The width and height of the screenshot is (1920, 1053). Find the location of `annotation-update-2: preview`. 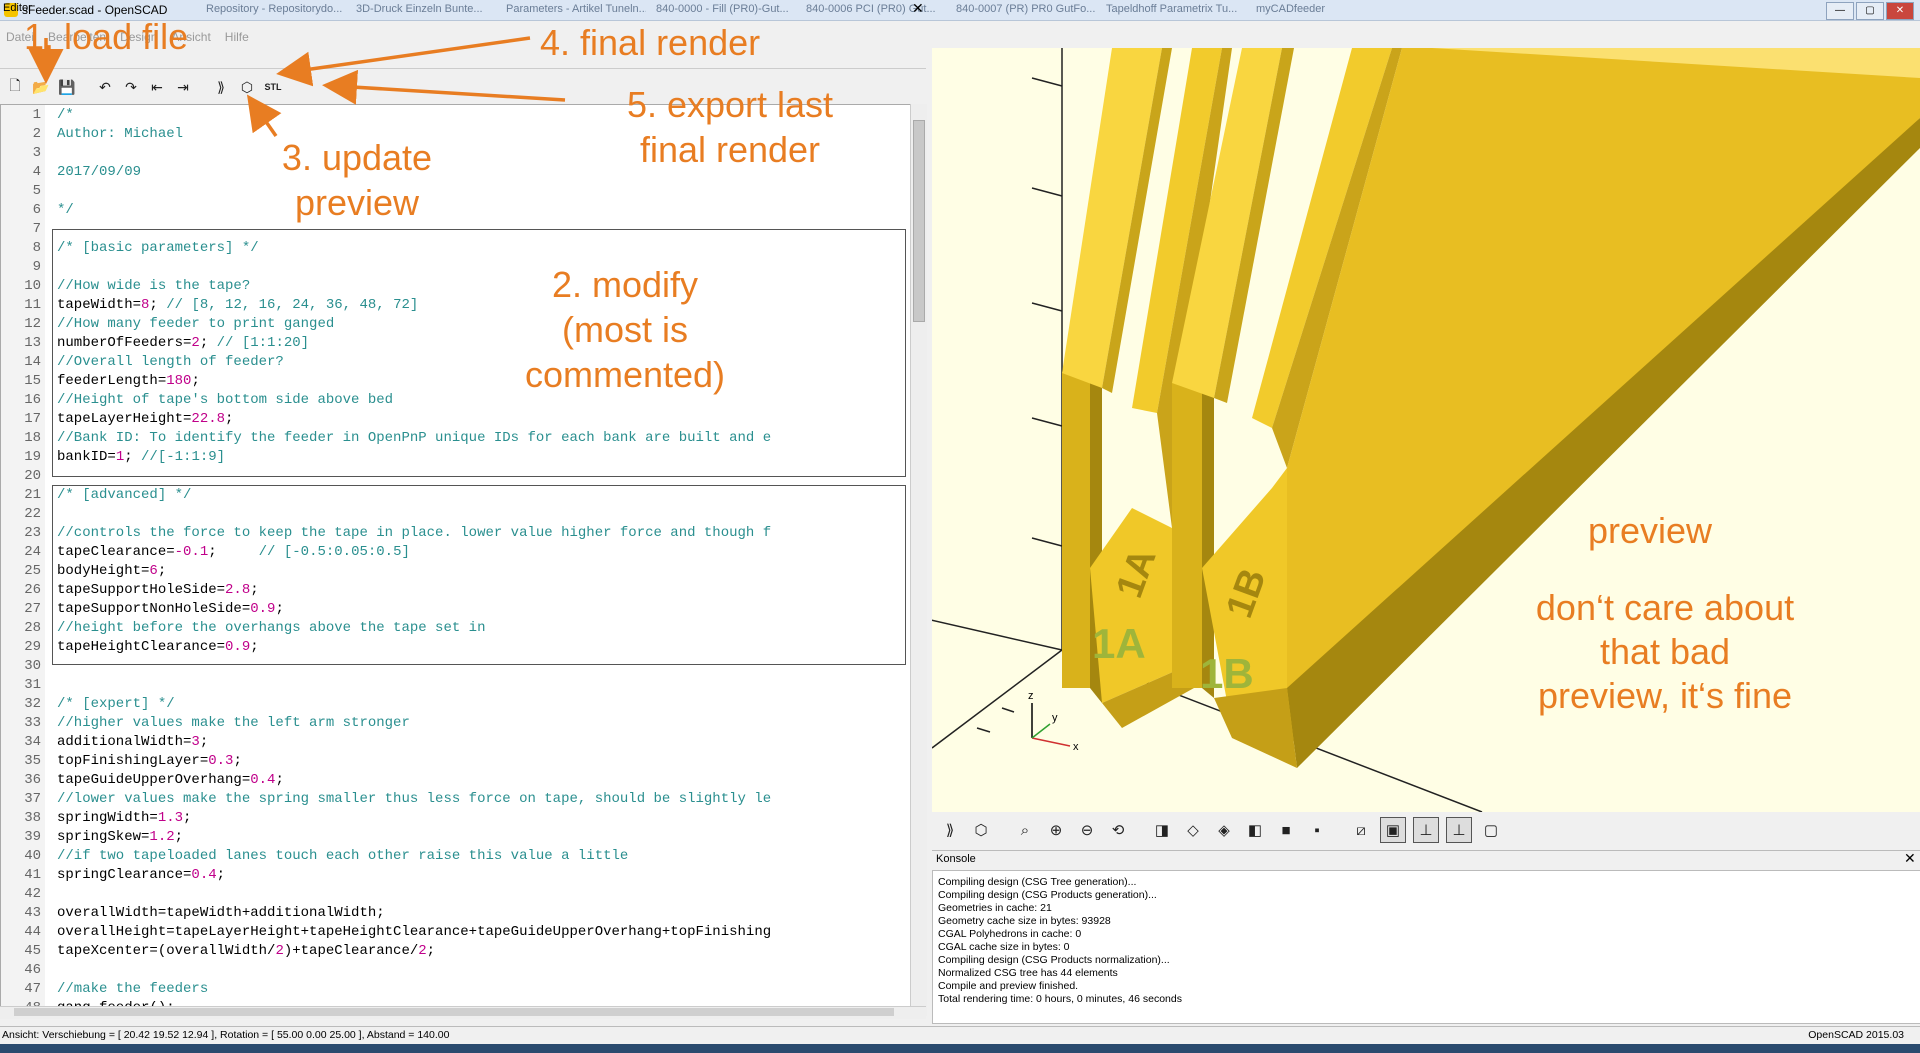

annotation-update-2: preview is located at coordinates (357, 202).